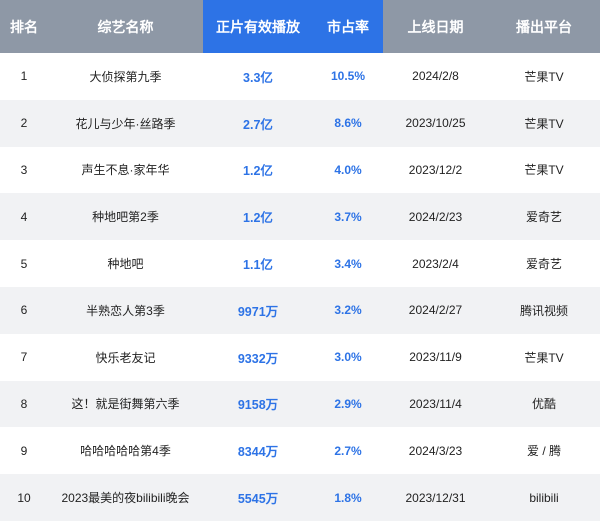 The image size is (600, 521). What do you see at coordinates (125, 76) in the screenshot?
I see `name-cell: 大侦探第九季` at bounding box center [125, 76].